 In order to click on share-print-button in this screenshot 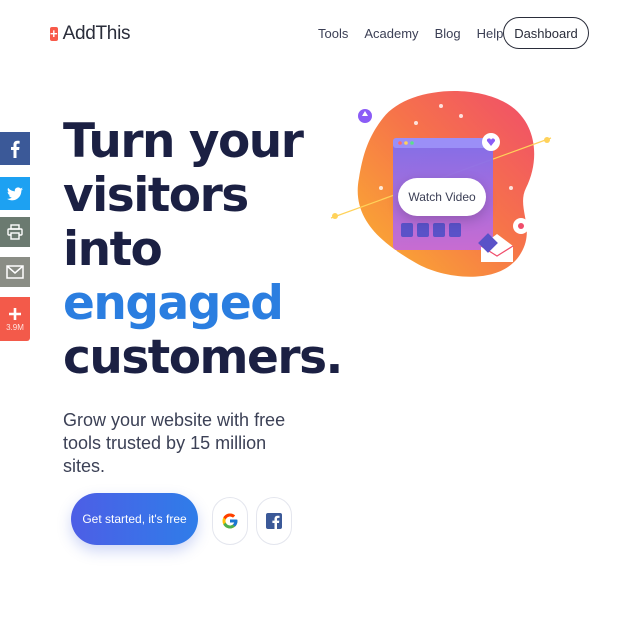, I will do `click(15, 232)`.